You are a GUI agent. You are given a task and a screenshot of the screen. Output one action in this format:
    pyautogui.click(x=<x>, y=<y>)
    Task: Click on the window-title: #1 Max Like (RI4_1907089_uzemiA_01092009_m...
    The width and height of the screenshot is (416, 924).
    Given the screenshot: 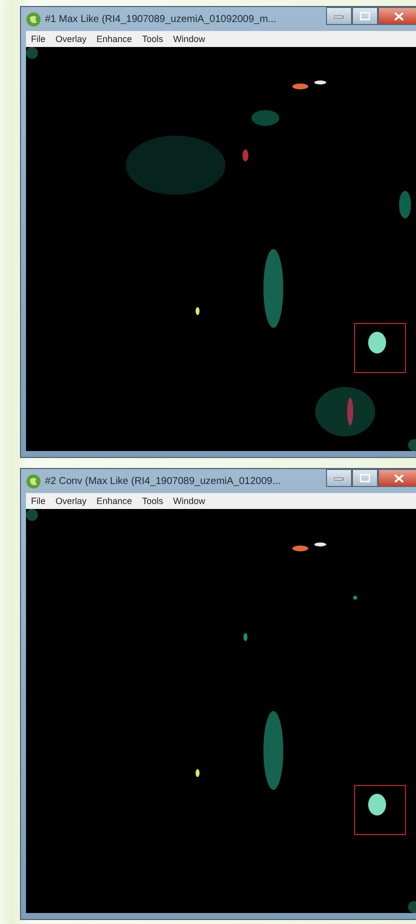 What is the action you would take?
    pyautogui.click(x=161, y=19)
    